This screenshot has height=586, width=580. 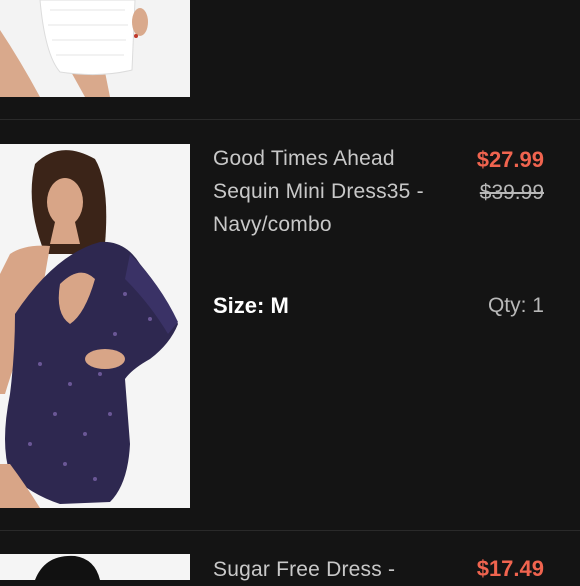 What do you see at coordinates (510, 568) in the screenshot?
I see `sale-price: $17.49` at bounding box center [510, 568].